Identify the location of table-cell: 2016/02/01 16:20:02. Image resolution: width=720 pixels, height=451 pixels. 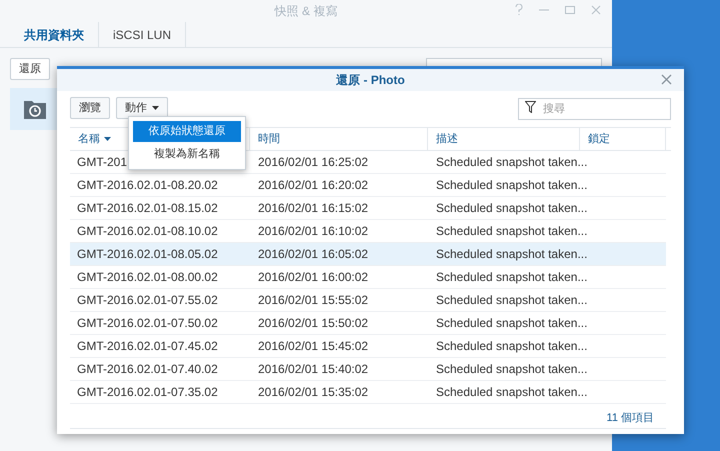
(313, 185).